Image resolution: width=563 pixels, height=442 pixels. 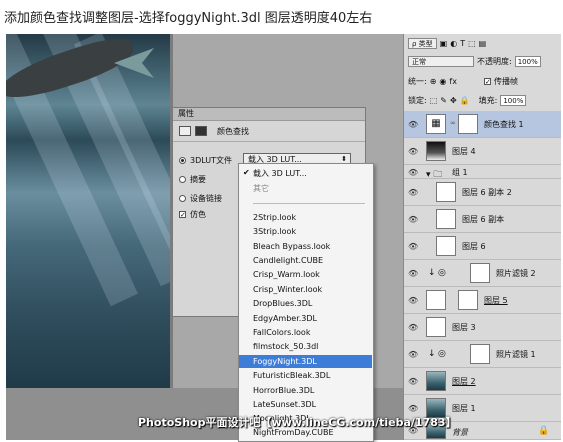 I want to click on layer-name: 图层 4, so click(x=464, y=151).